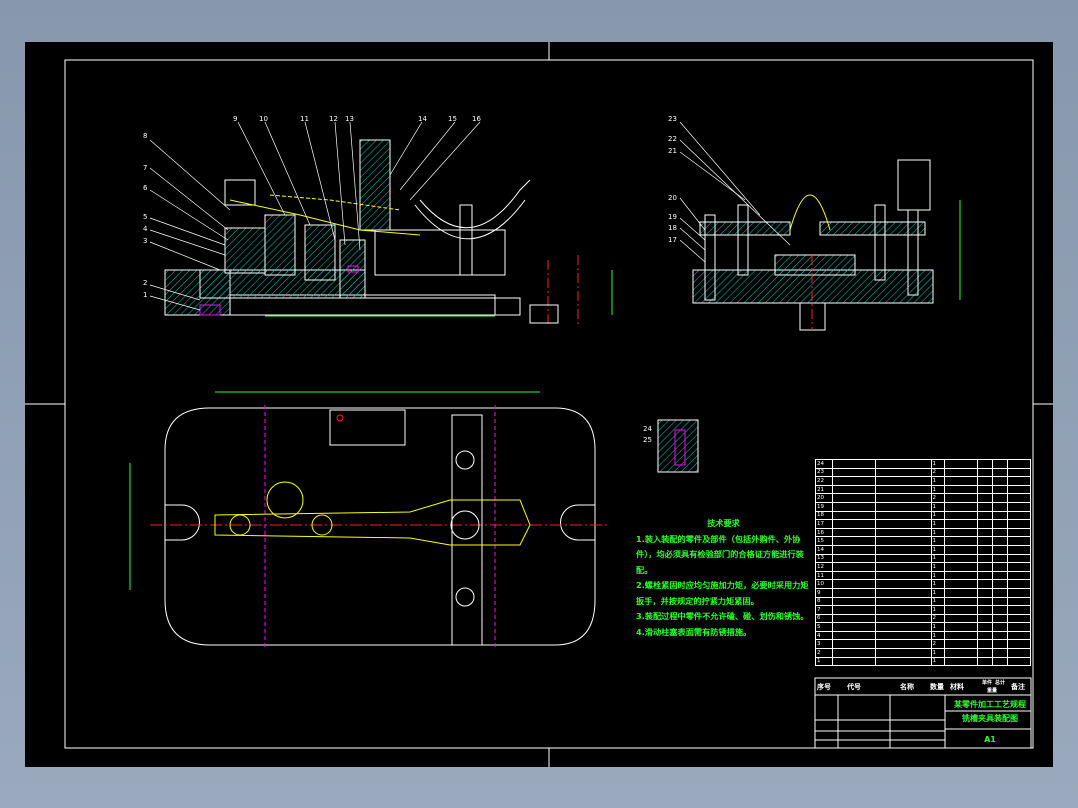 The height and width of the screenshot is (808, 1078). Describe the element at coordinates (647, 429) in the screenshot. I see `svg-text: 24` at that location.